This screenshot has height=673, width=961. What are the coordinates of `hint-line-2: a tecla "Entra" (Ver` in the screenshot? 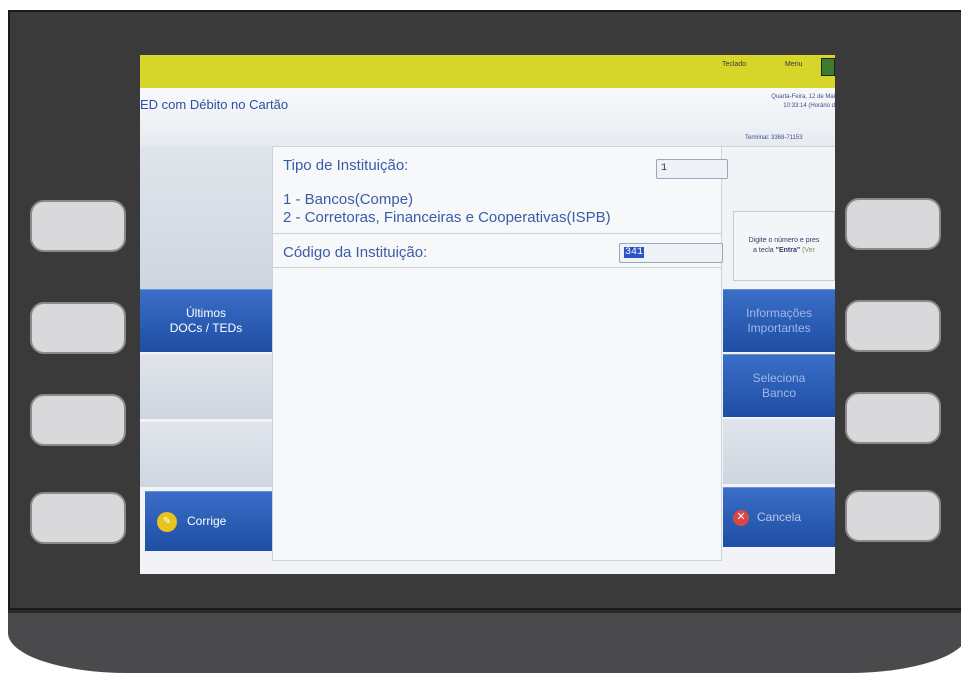 It's located at (784, 251).